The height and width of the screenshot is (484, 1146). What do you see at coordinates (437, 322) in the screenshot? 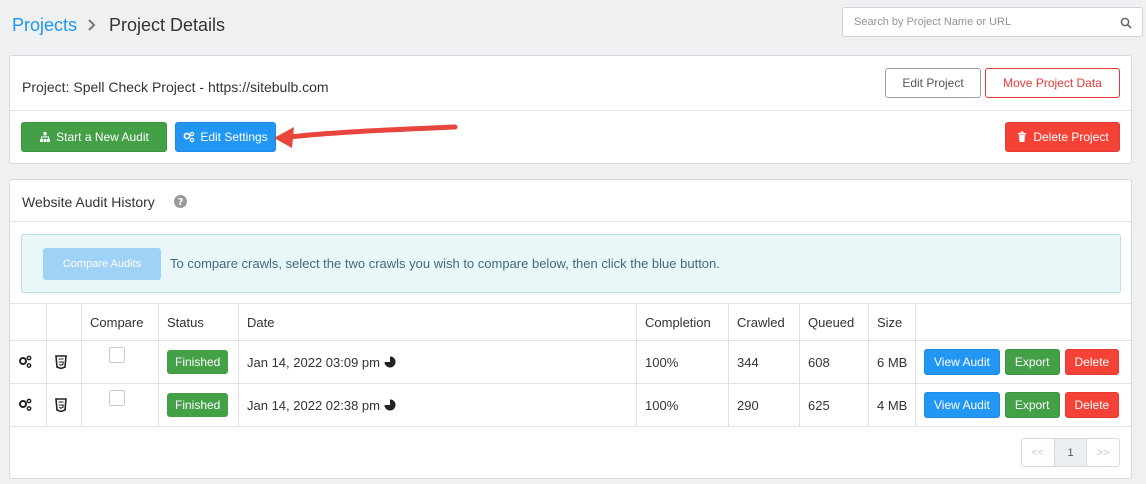
I see `column-header-date: Date` at bounding box center [437, 322].